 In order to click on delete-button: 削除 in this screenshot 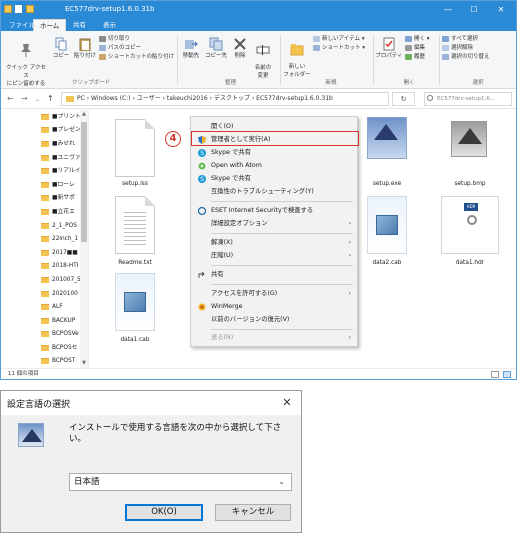, I will do `click(240, 48)`.